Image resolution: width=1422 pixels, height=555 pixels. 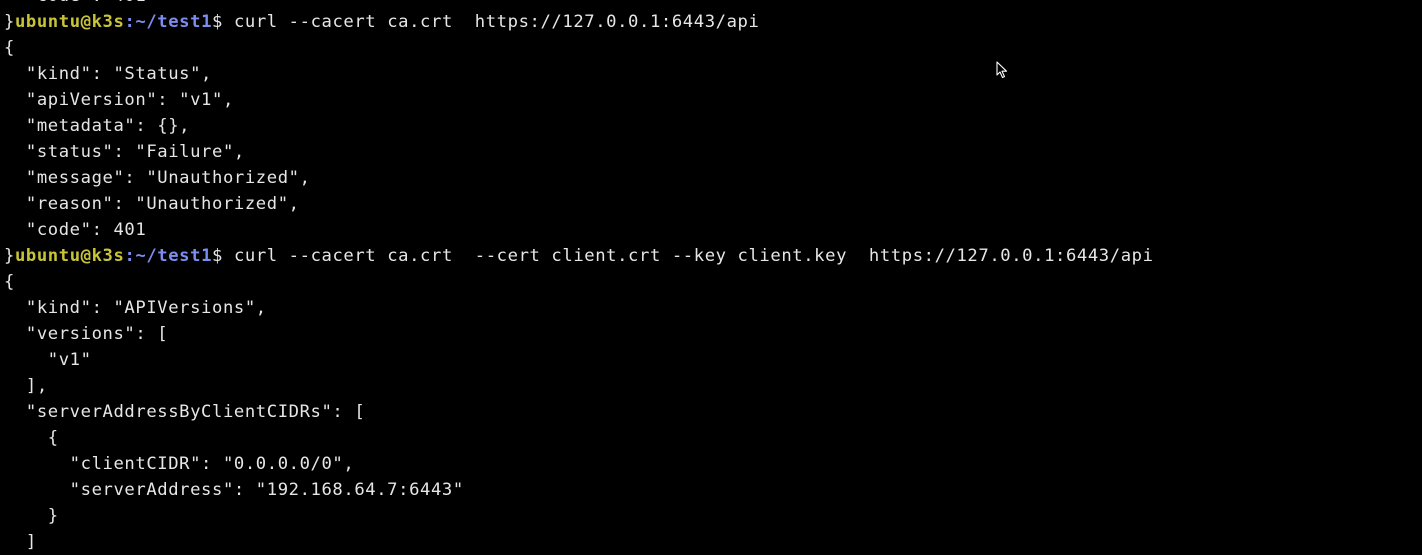 I want to click on output-line: "kind": "Status",, so click(x=108, y=74).